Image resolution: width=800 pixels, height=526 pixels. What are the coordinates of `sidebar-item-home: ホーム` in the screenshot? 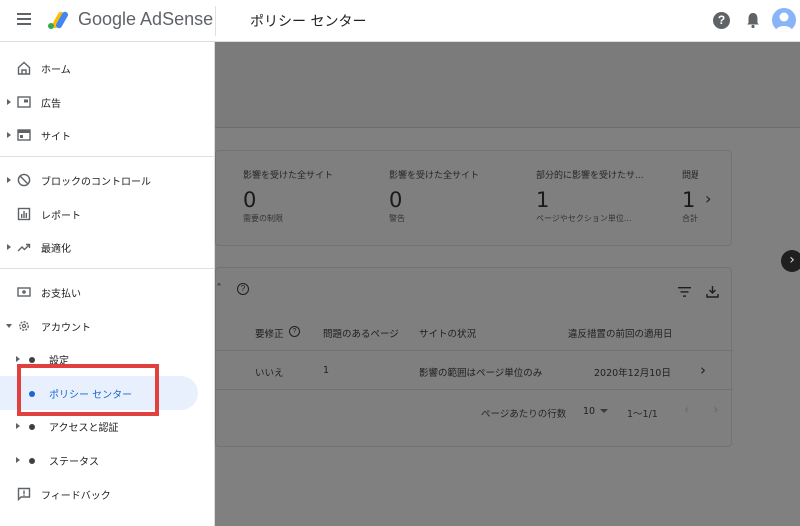 It's located at (107, 68).